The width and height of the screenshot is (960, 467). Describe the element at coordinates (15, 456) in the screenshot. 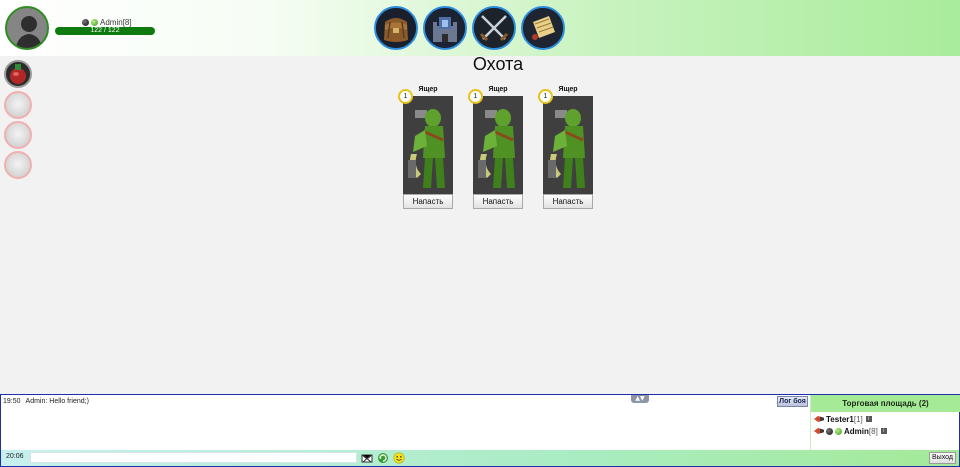

I see `clock: 20:06` at that location.